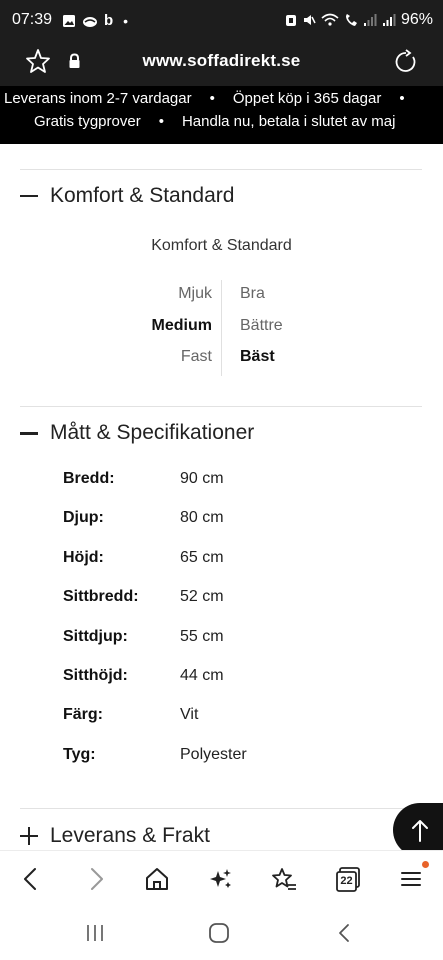 The width and height of the screenshot is (443, 960). I want to click on spec-row: Sittbredd: 52 cm, so click(233, 607).